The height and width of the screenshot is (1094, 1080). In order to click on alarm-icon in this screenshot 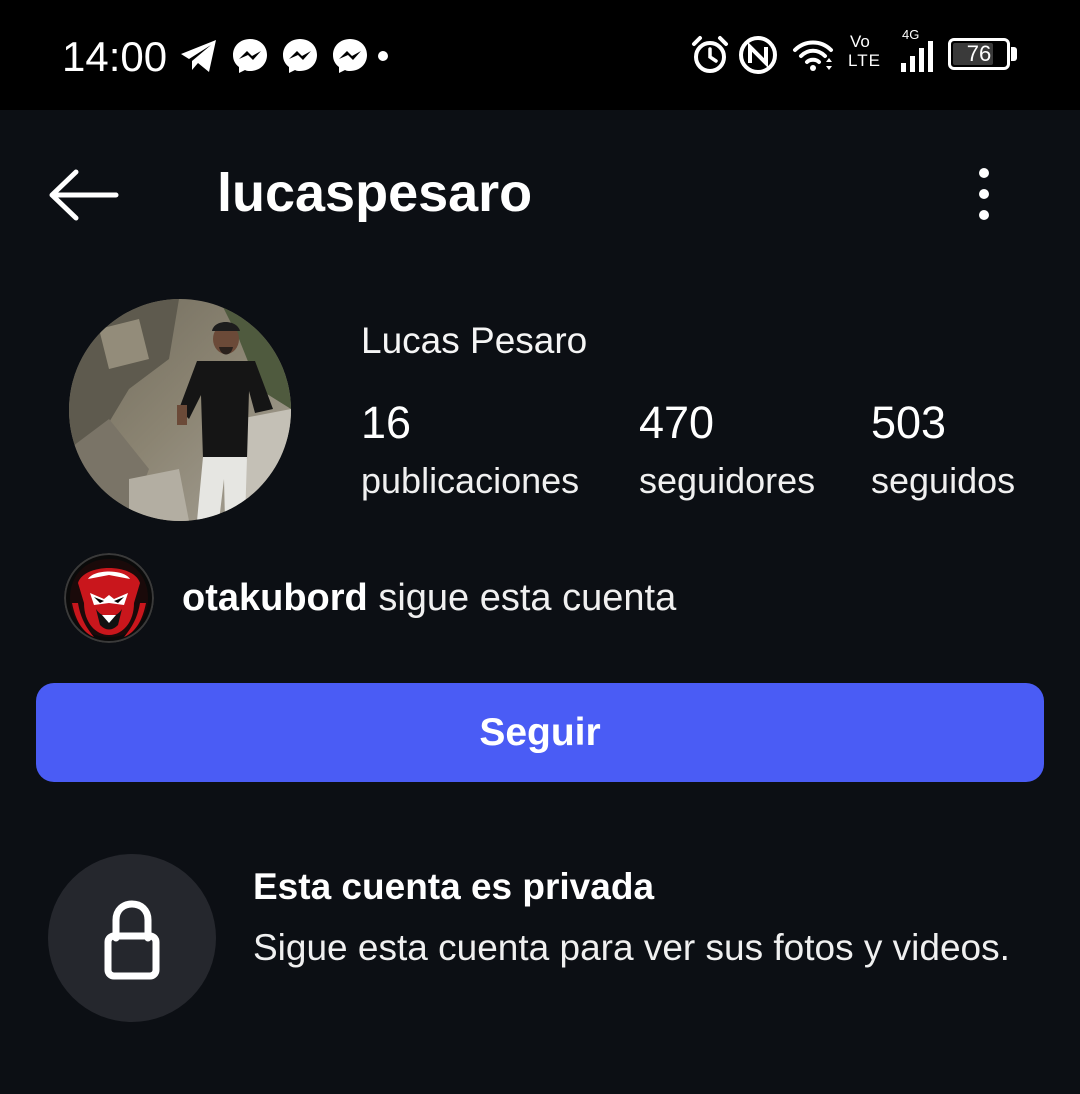, I will do `click(710, 54)`.